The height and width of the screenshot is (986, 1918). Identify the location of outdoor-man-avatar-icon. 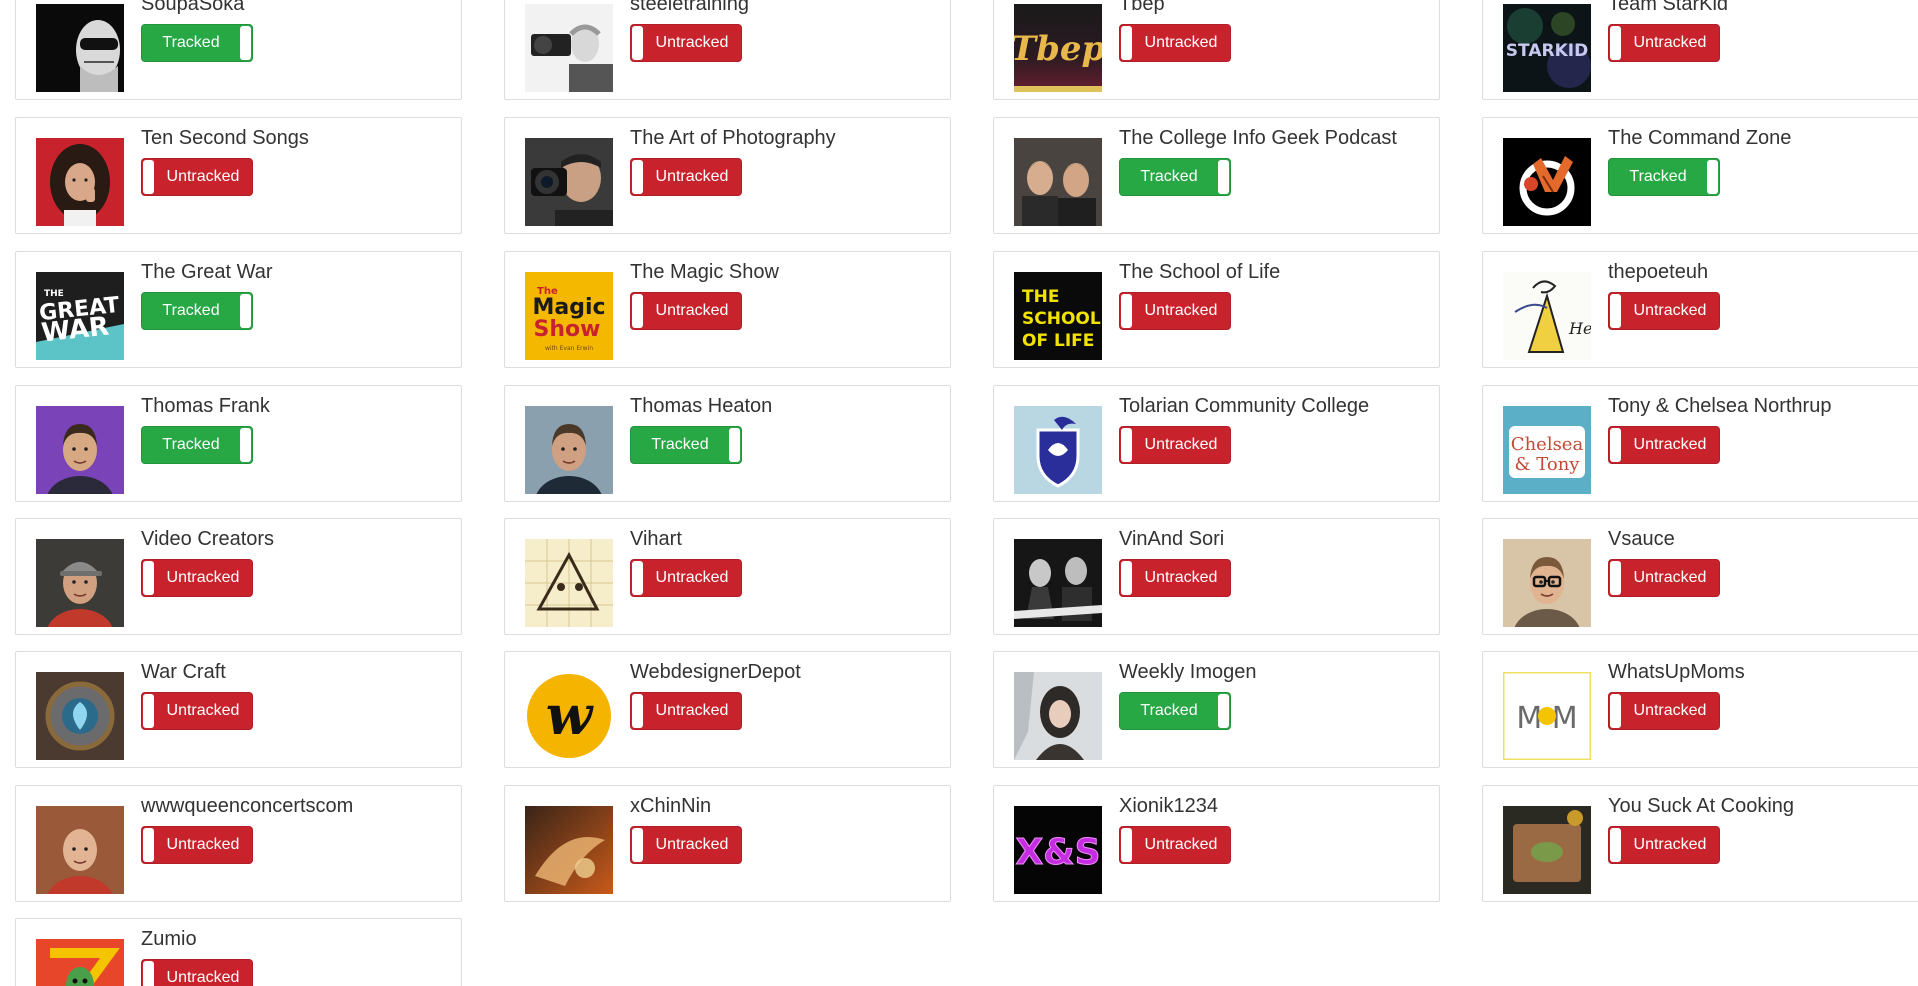
(569, 450).